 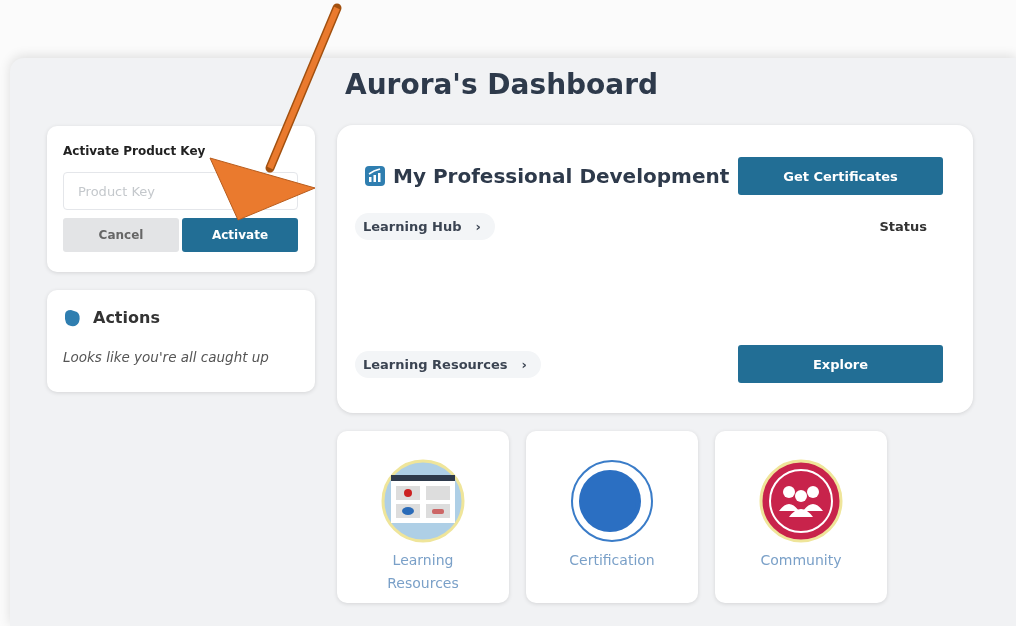 I want to click on get-certificates-button: Get Certificates, so click(x=840, y=176).